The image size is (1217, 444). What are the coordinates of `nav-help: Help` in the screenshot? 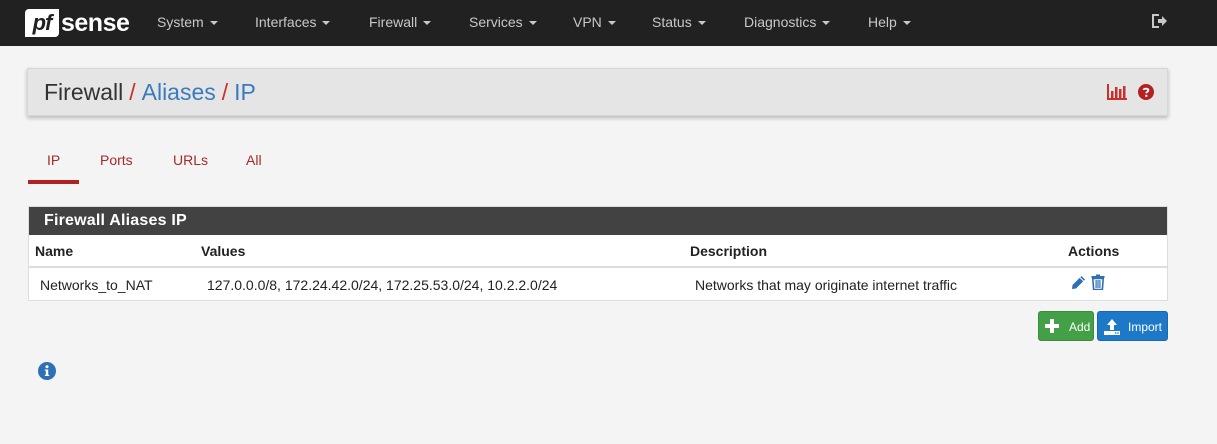 It's located at (889, 23).